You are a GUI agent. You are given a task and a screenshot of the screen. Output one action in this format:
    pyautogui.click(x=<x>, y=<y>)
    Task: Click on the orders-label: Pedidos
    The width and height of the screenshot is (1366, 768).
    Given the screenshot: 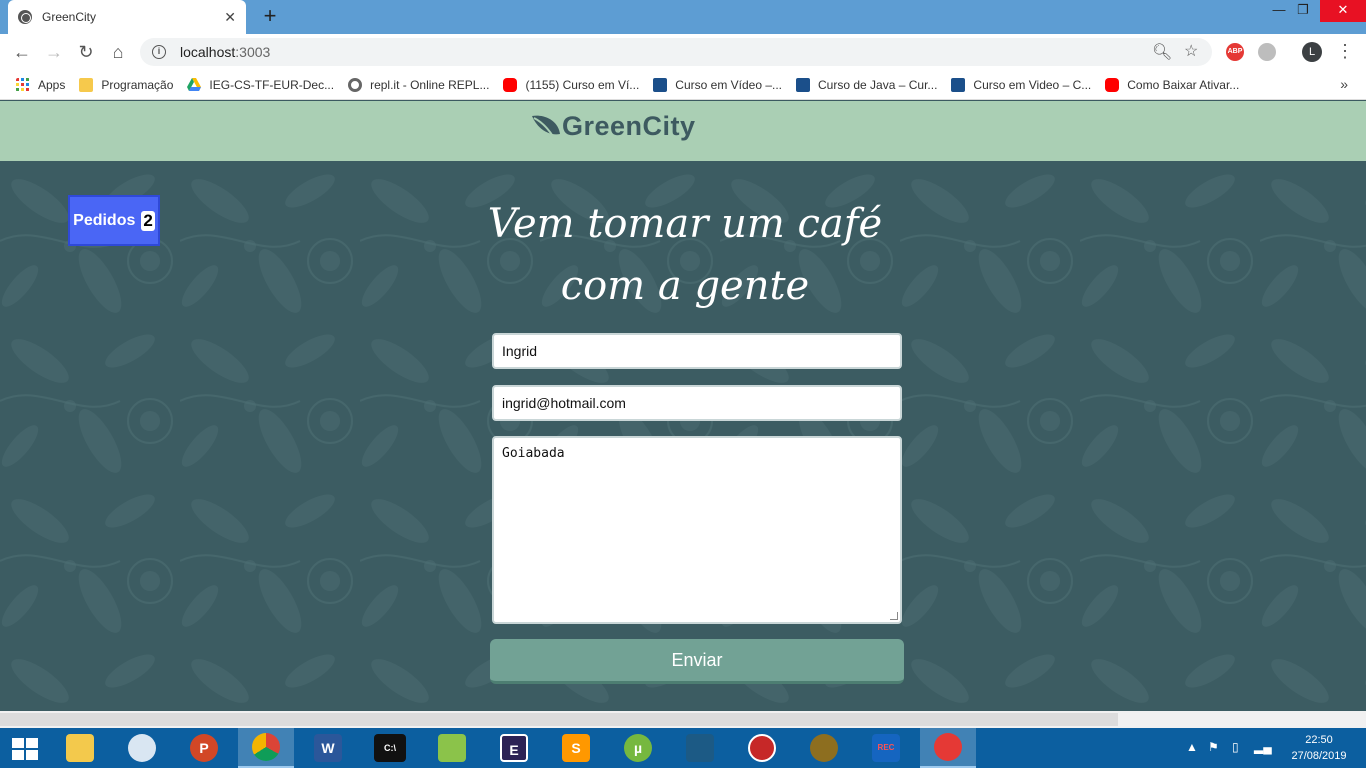 What is the action you would take?
    pyautogui.click(x=104, y=220)
    